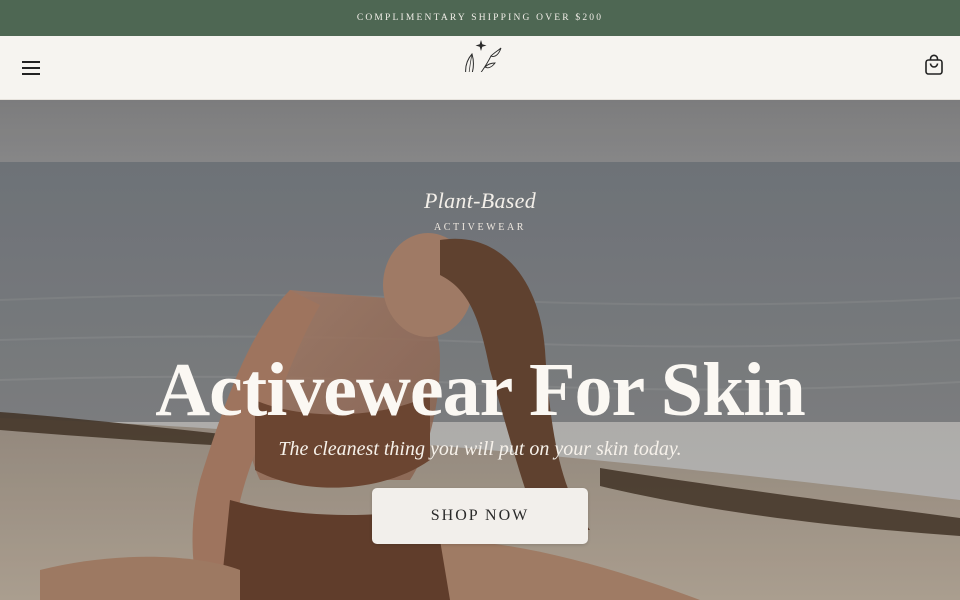  Describe the element at coordinates (480, 516) in the screenshot. I see `shop-now-button: SHOP NOW` at that location.